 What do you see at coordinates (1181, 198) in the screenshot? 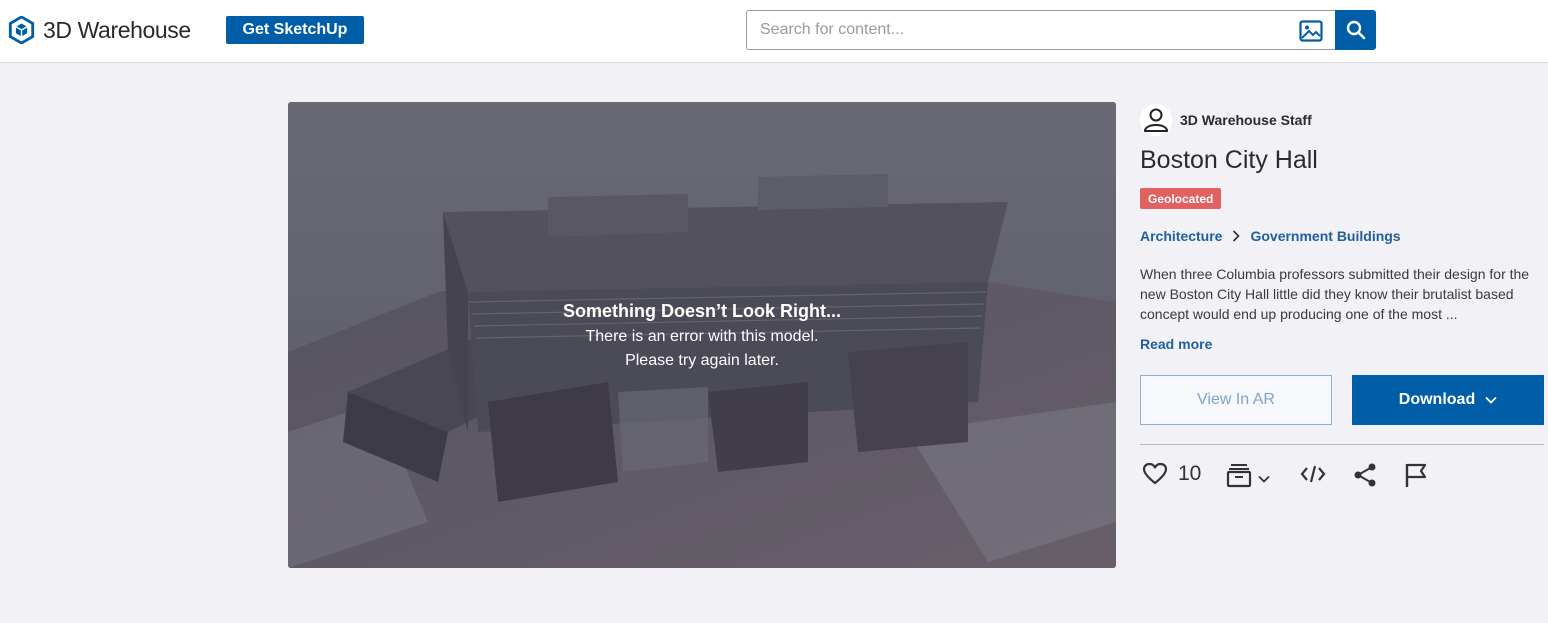
I see `geolocated-badge: Geolocated` at bounding box center [1181, 198].